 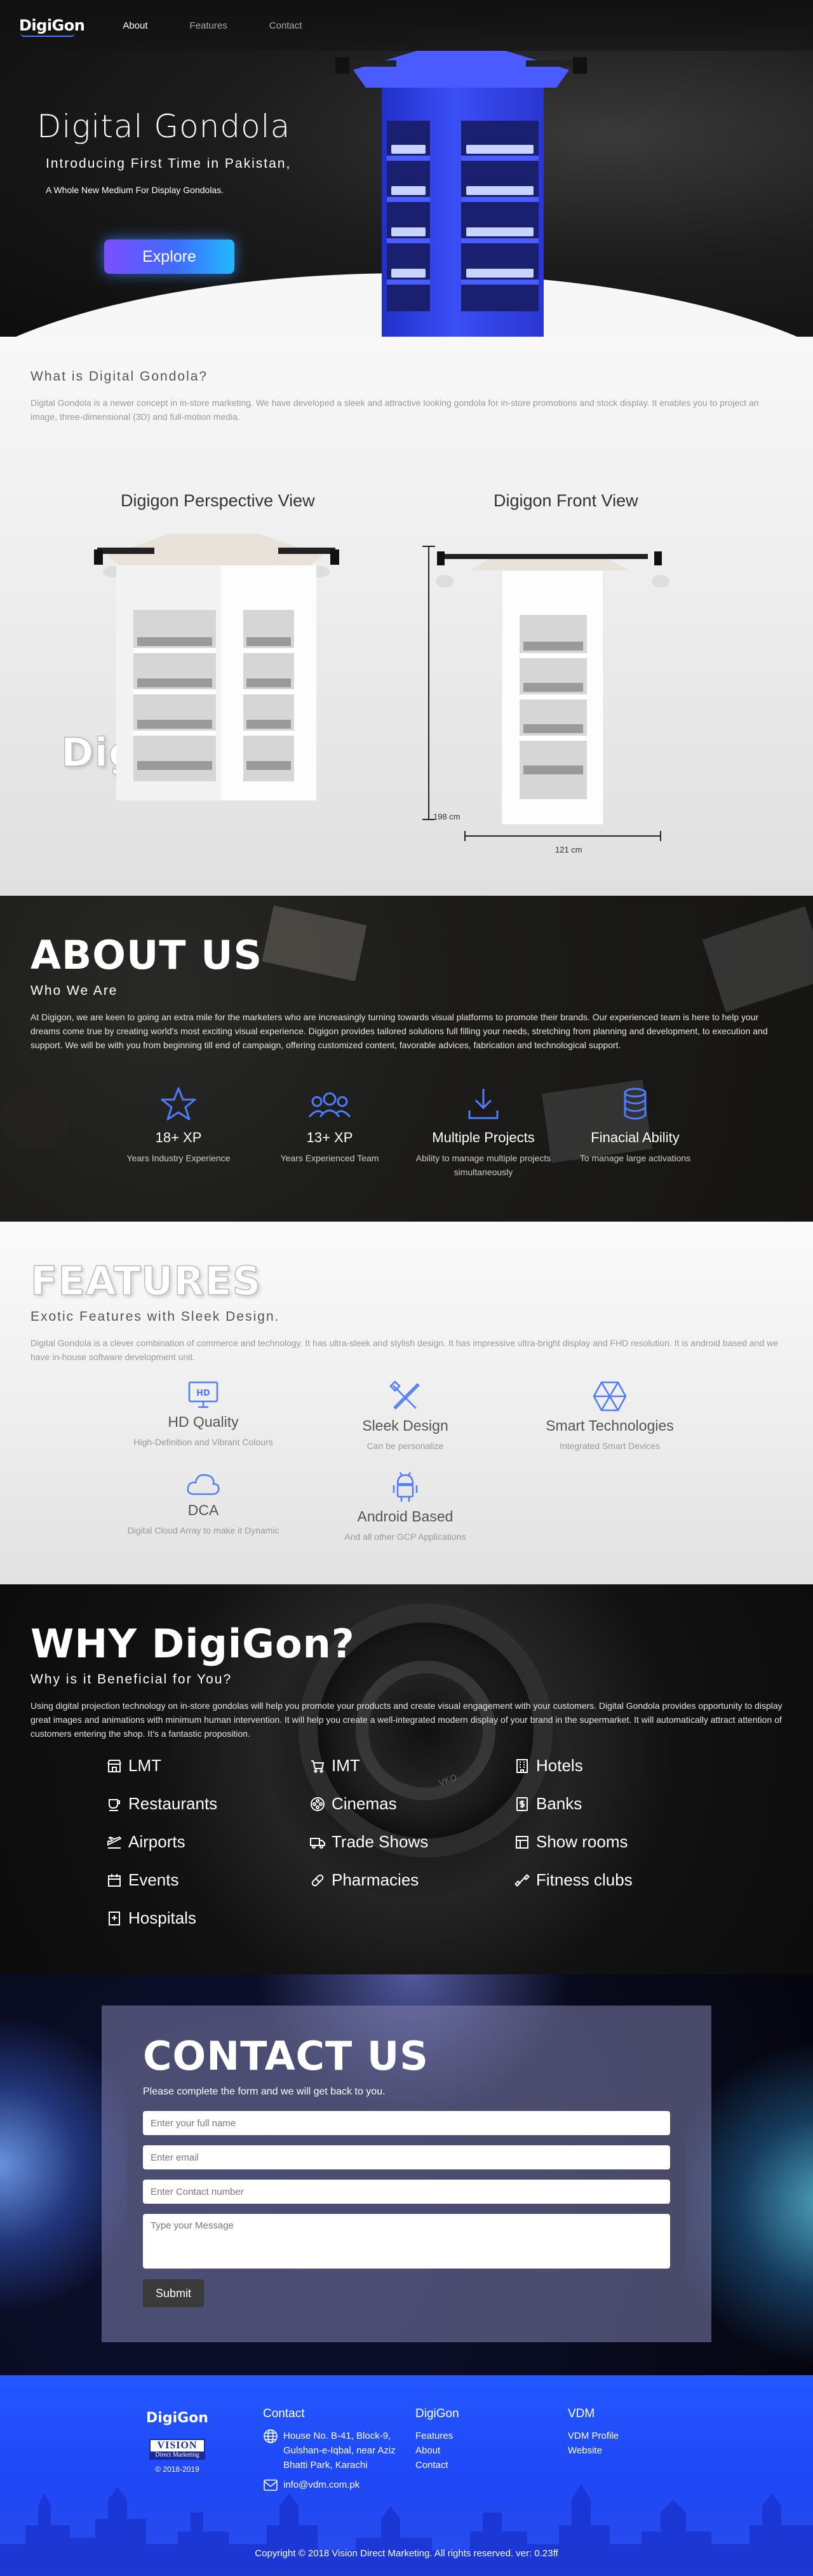 I want to click on place-name: Cinemas, so click(x=364, y=1803).